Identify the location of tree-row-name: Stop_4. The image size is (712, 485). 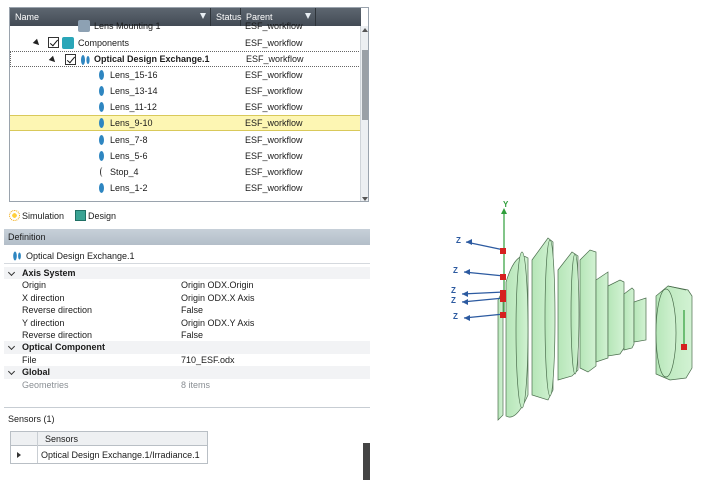
(124, 172).